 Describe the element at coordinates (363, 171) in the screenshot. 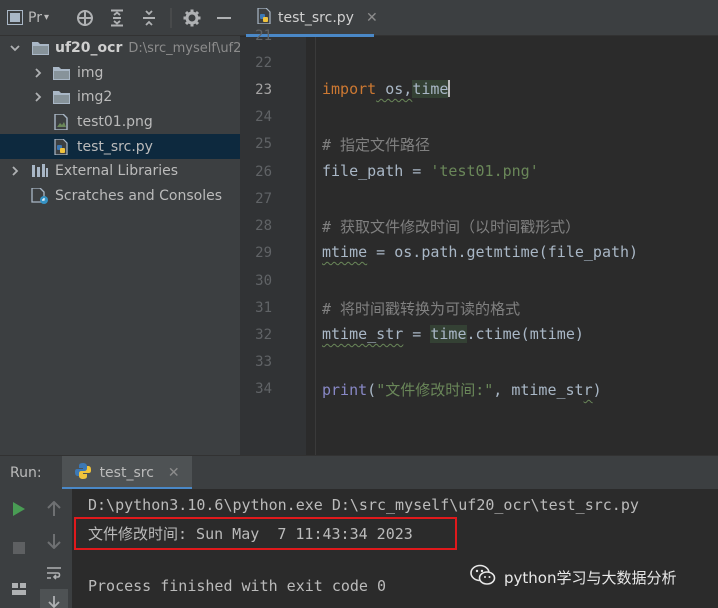

I see `code-token: file_path` at that location.